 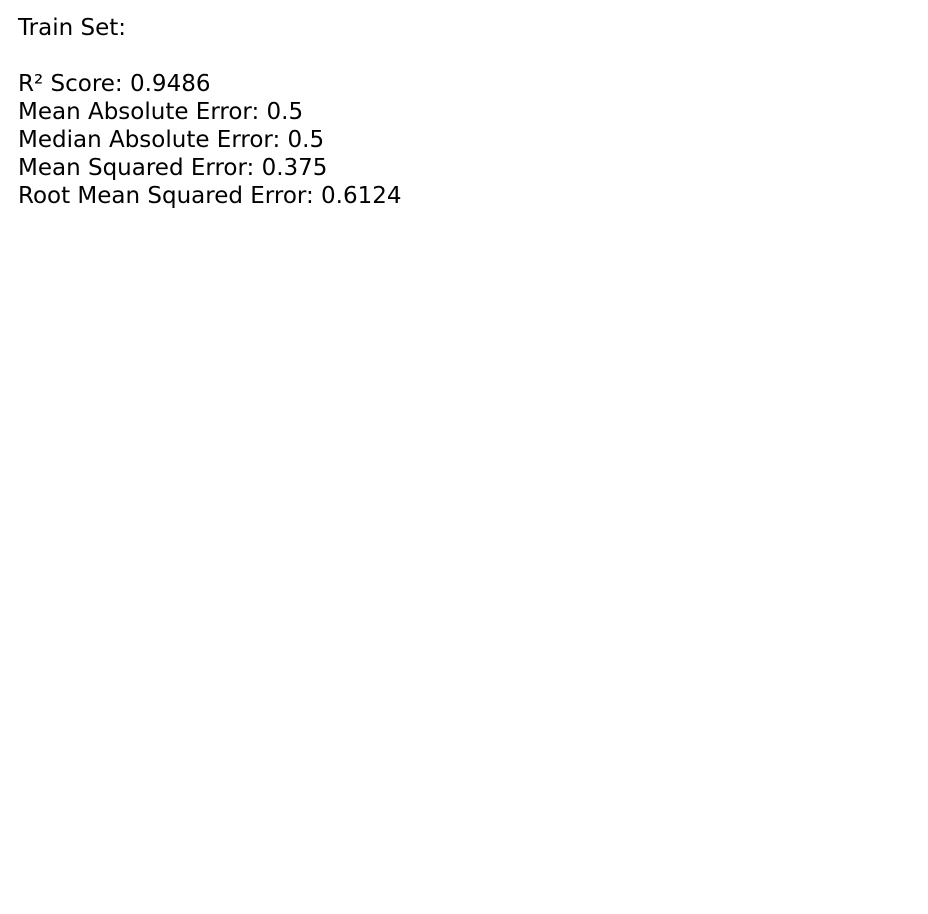 I want to click on metric-root-mean-squared-error: Root Mean Squared Error: 0.6124, so click(x=210, y=196).